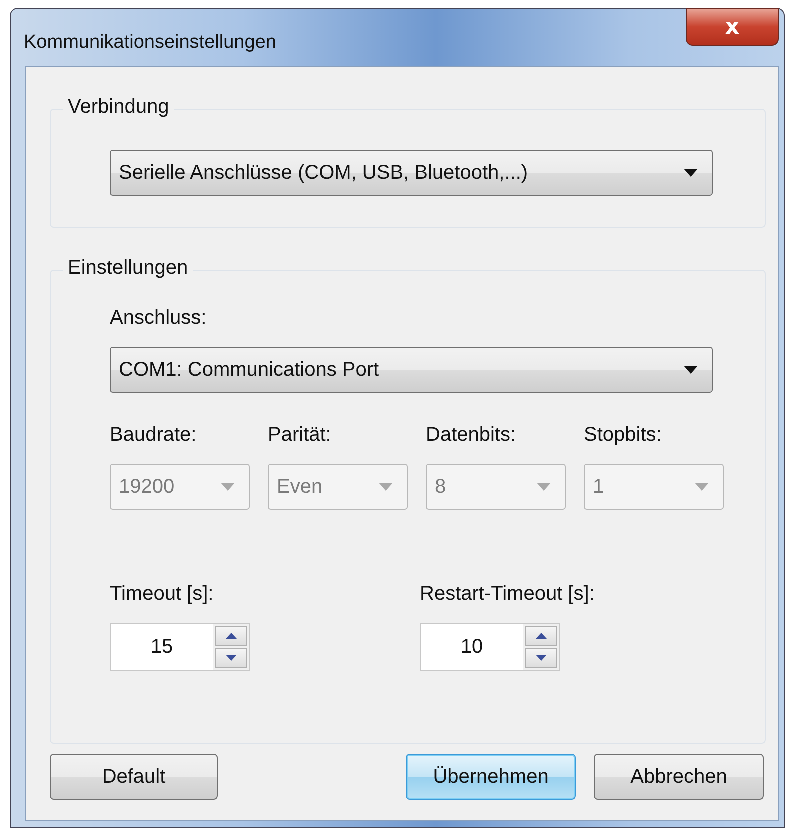 This screenshot has height=832, width=800. What do you see at coordinates (162, 594) in the screenshot?
I see `field-label: Timeout [s]:` at bounding box center [162, 594].